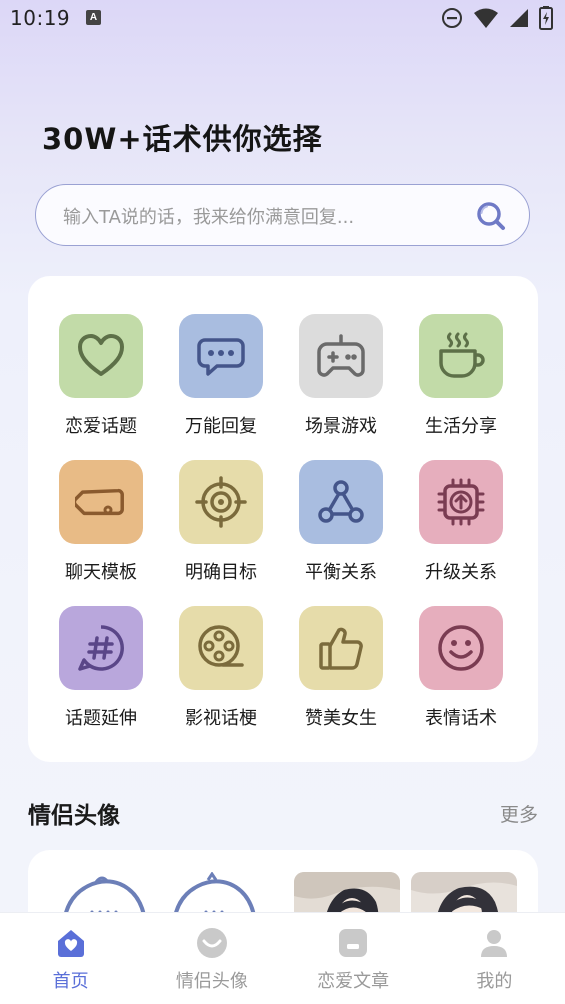 The height and width of the screenshot is (1004, 565). Describe the element at coordinates (101, 572) in the screenshot. I see `feature-label: 聊天模板` at that location.